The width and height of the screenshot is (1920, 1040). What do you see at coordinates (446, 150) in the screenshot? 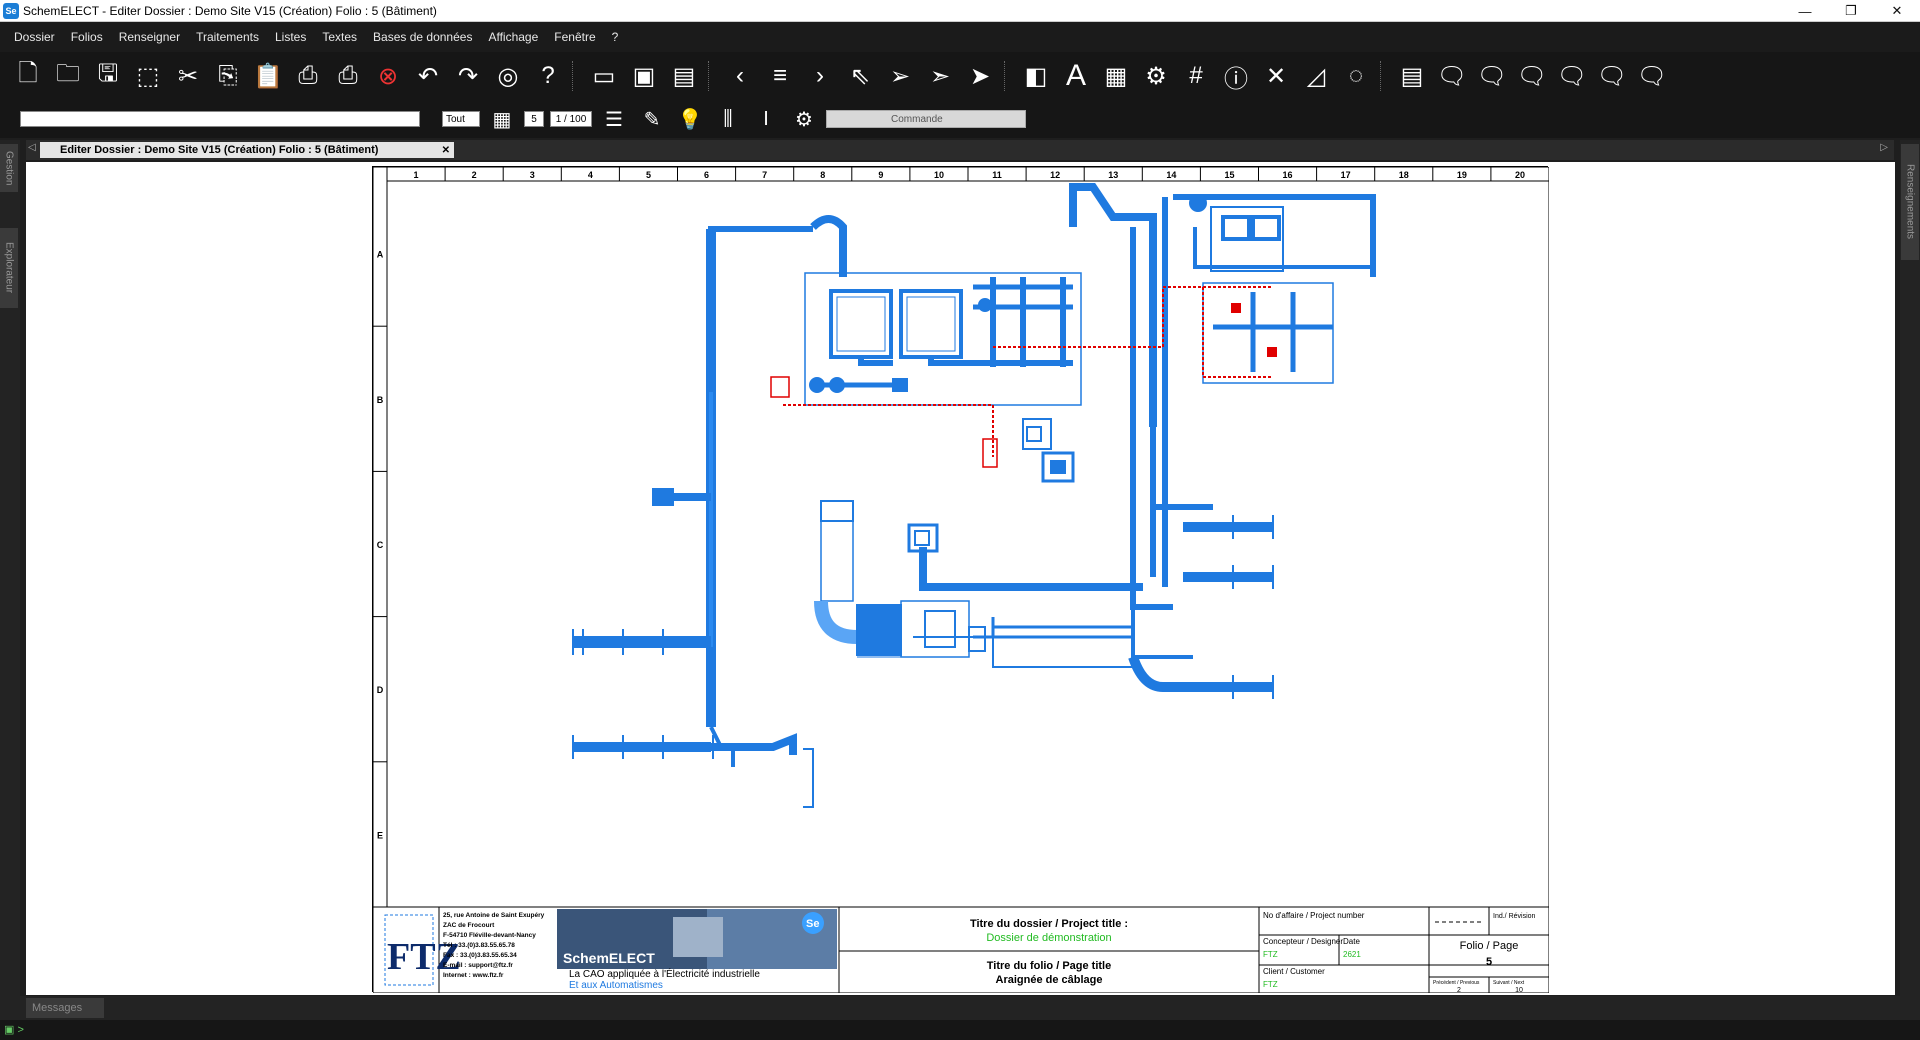
I see `close-tab-icon: ✕` at bounding box center [446, 150].